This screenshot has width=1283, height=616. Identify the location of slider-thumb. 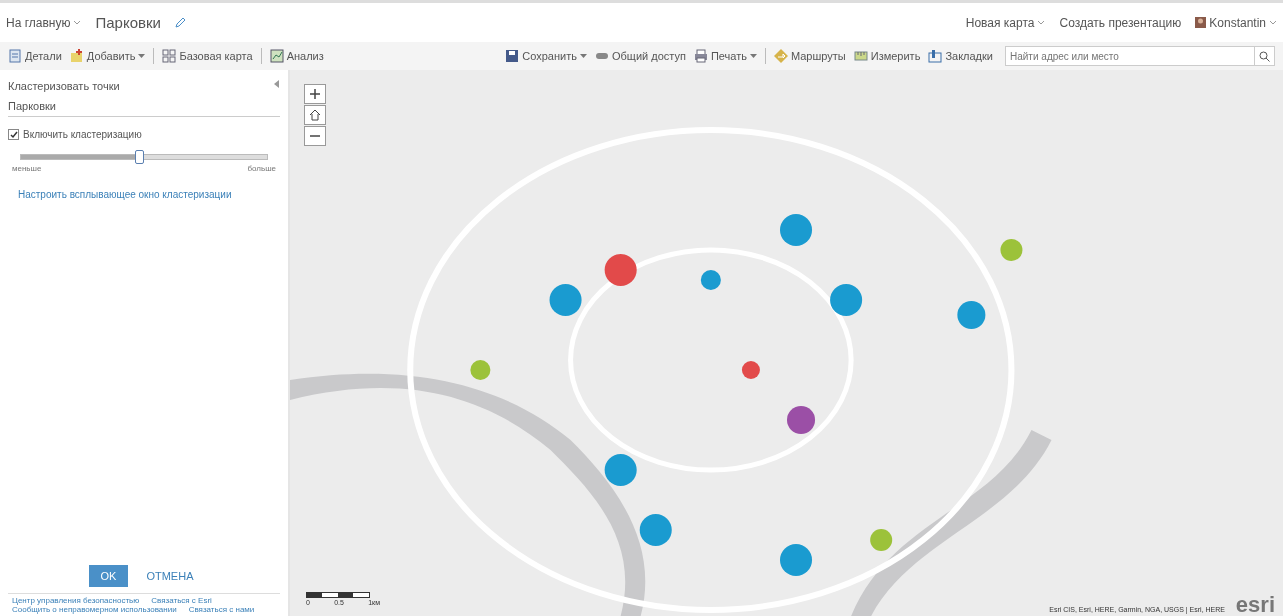
(140, 157).